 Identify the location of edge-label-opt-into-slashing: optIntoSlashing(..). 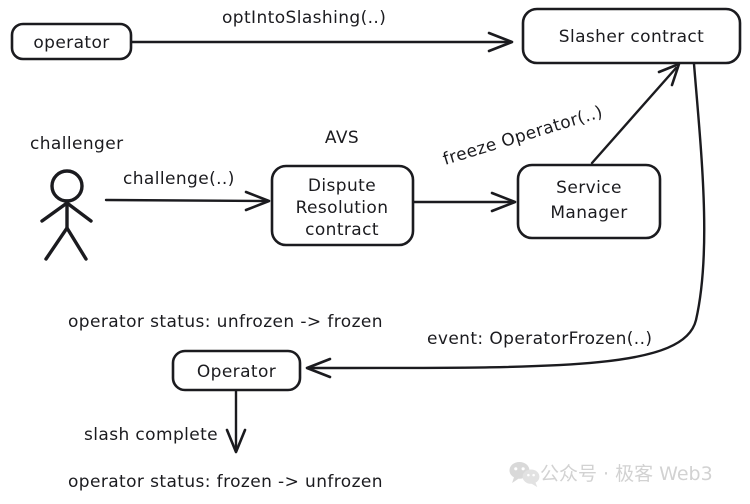
(304, 18).